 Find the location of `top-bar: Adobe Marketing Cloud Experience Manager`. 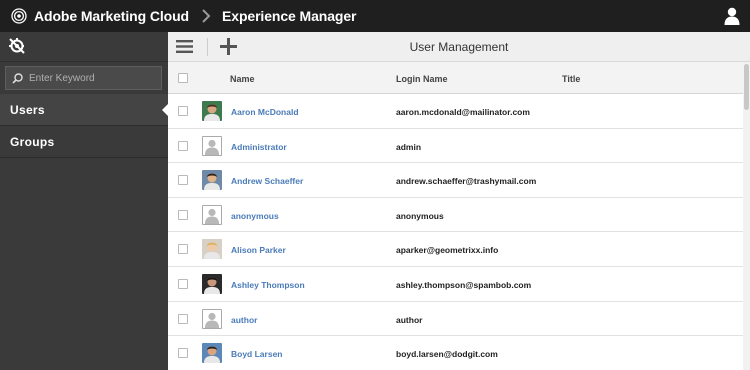

top-bar: Adobe Marketing Cloud Experience Manager is located at coordinates (375, 16).